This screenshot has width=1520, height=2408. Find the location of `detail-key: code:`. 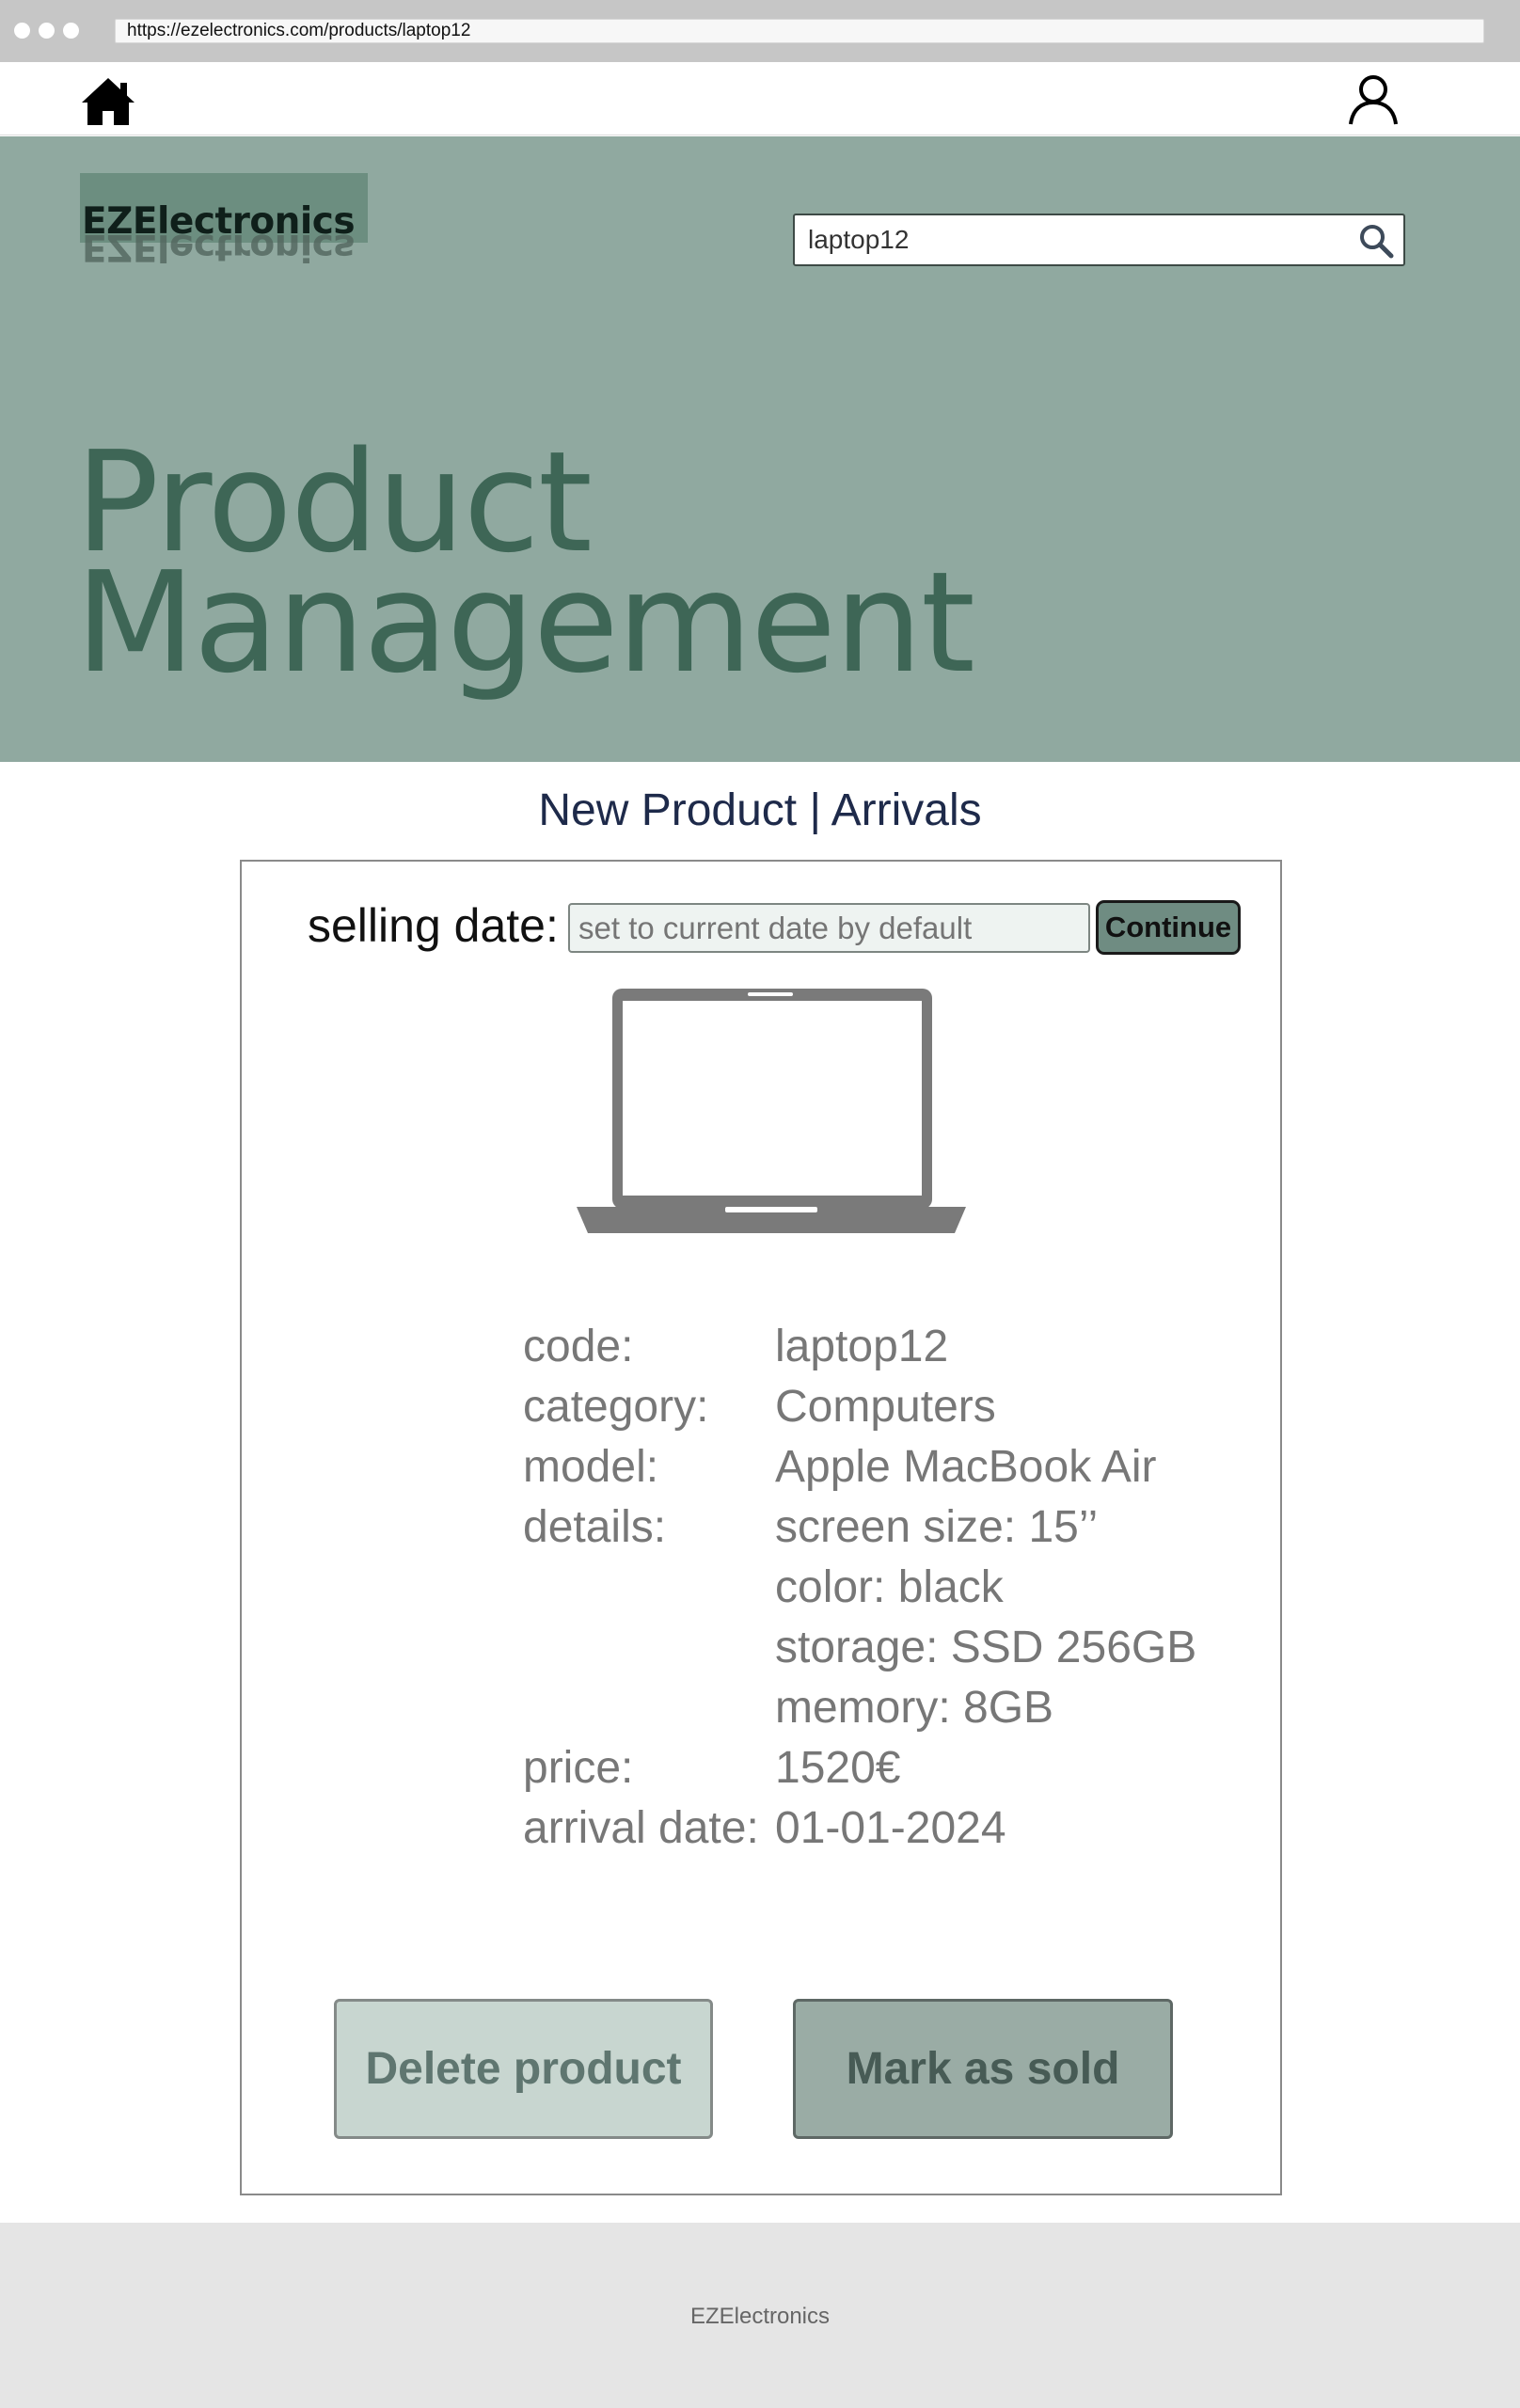

detail-key: code: is located at coordinates (578, 1347).